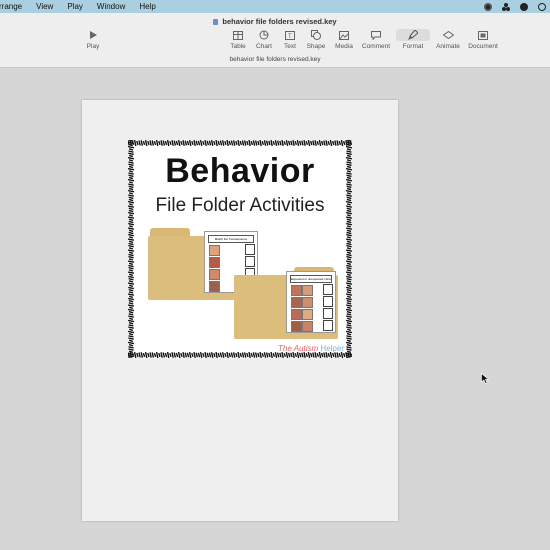 The height and width of the screenshot is (550, 550). Describe the element at coordinates (524, 6) in the screenshot. I see `sync-icon` at that location.